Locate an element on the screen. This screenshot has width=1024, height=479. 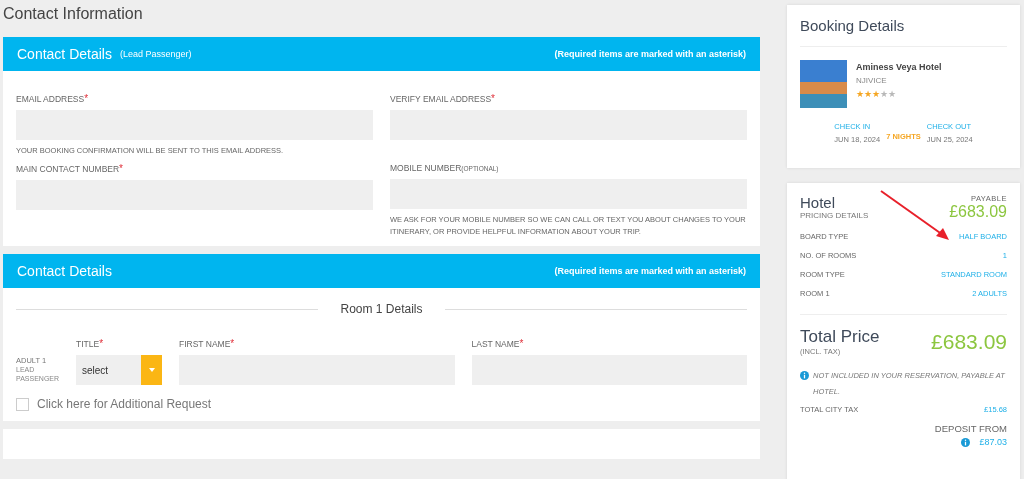
field-label: EMAIL ADDRESS* is located at coordinates (53, 98).